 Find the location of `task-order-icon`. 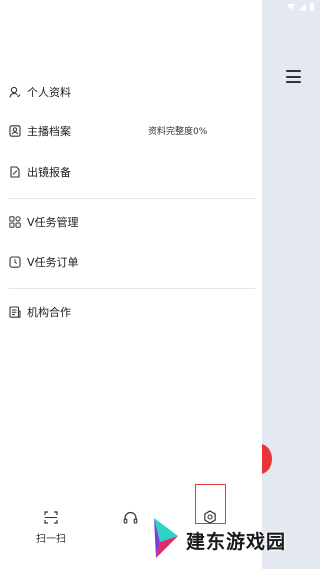

task-order-icon is located at coordinates (15, 262).